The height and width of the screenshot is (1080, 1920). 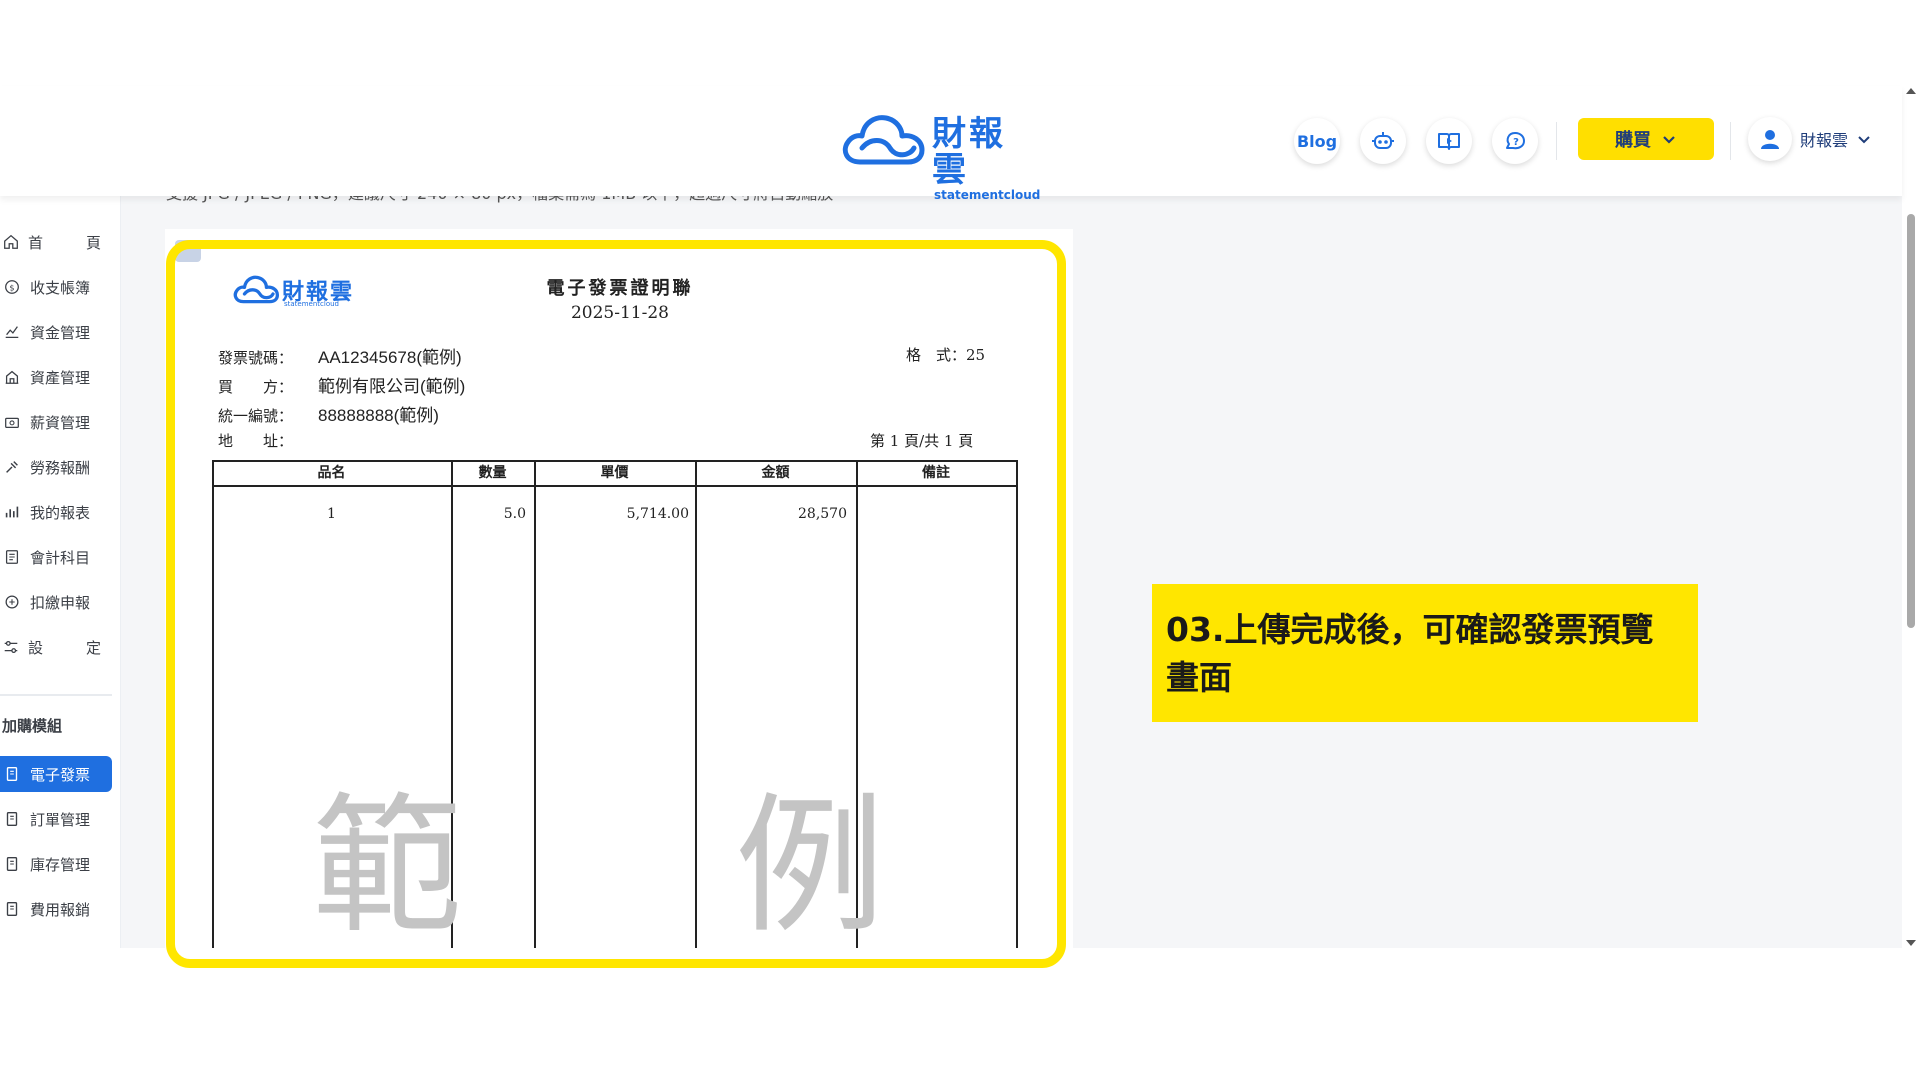 I want to click on sidebar-item-label: 會計科目, so click(x=60, y=557).